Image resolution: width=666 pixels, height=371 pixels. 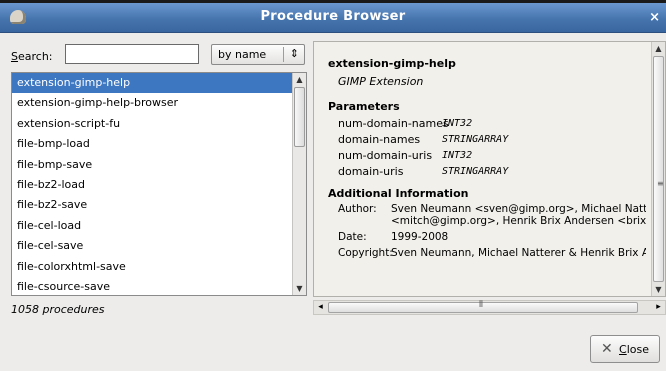 What do you see at coordinates (152, 267) in the screenshot?
I see `procedure-list-item: file-colorxhtml-save` at bounding box center [152, 267].